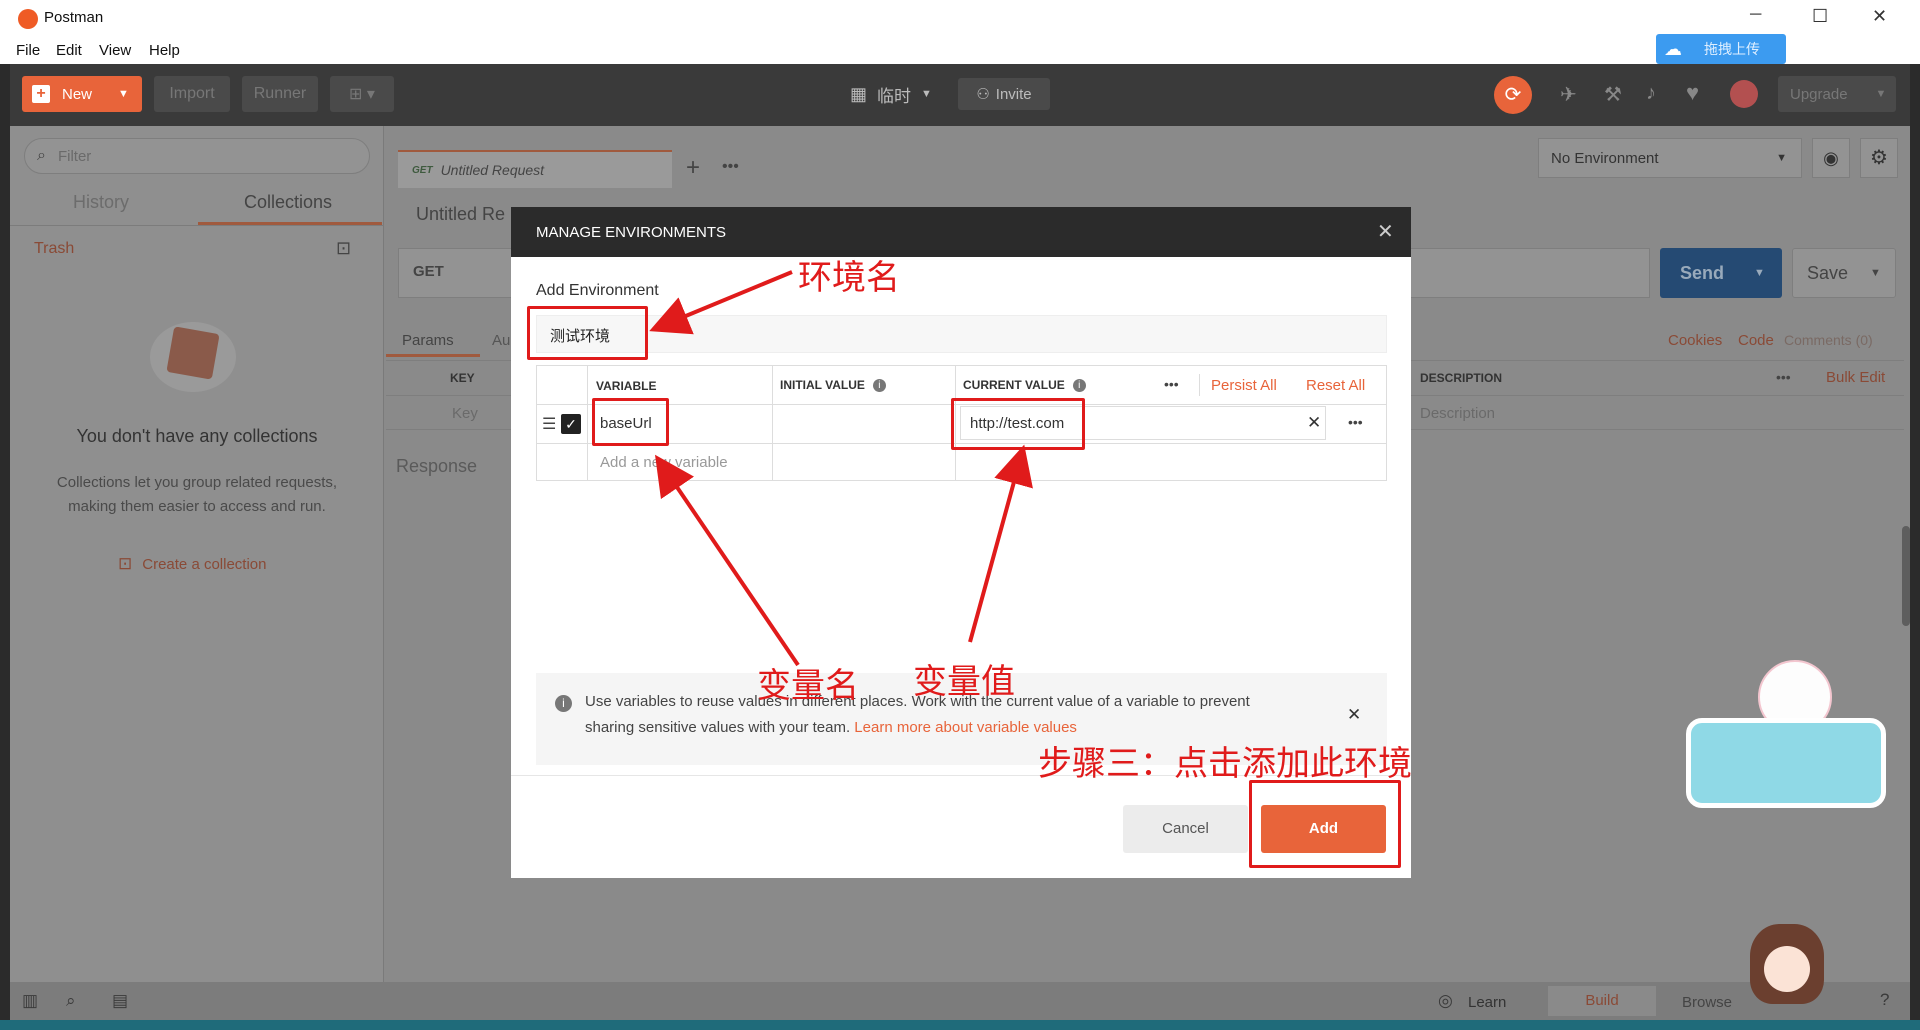 Image resolution: width=1920 pixels, height=1030 pixels. What do you see at coordinates (1244, 385) in the screenshot?
I see `persist-all-link: Persist All` at bounding box center [1244, 385].